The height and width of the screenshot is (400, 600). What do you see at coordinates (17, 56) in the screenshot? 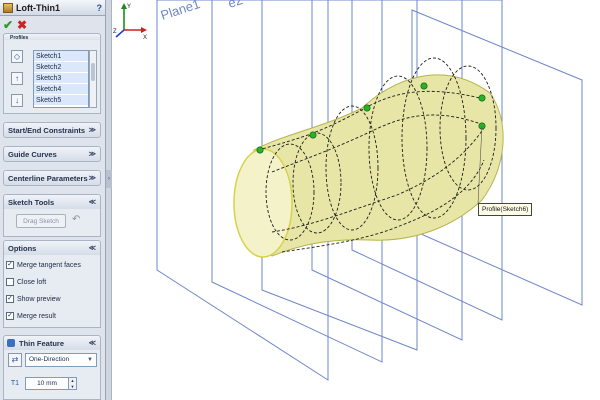
I see `loft-profile-icon: ◇` at bounding box center [17, 56].